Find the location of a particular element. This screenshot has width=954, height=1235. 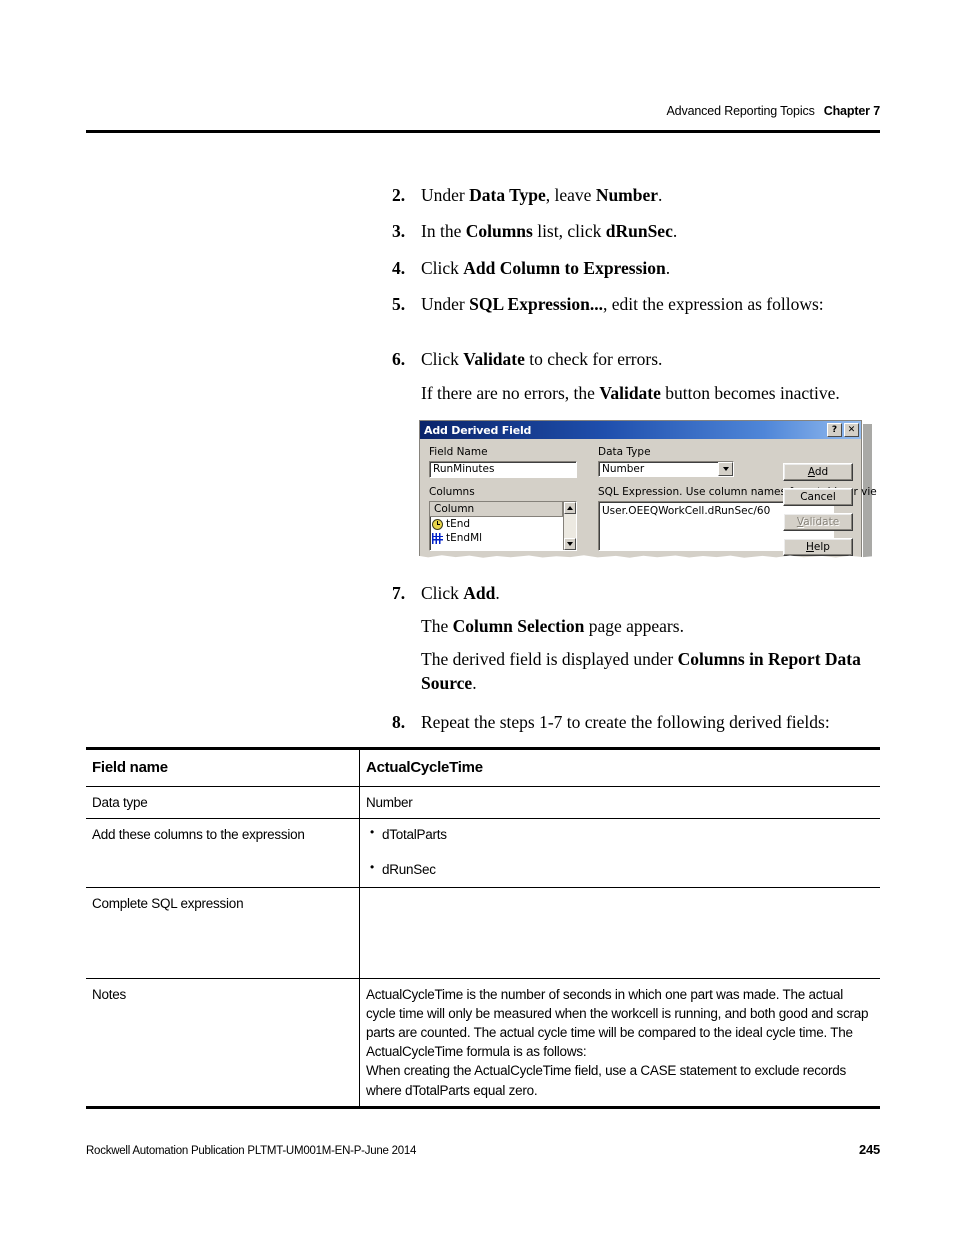

dialog-button-column: Add Cancel Validate Help is located at coordinates (818, 510).